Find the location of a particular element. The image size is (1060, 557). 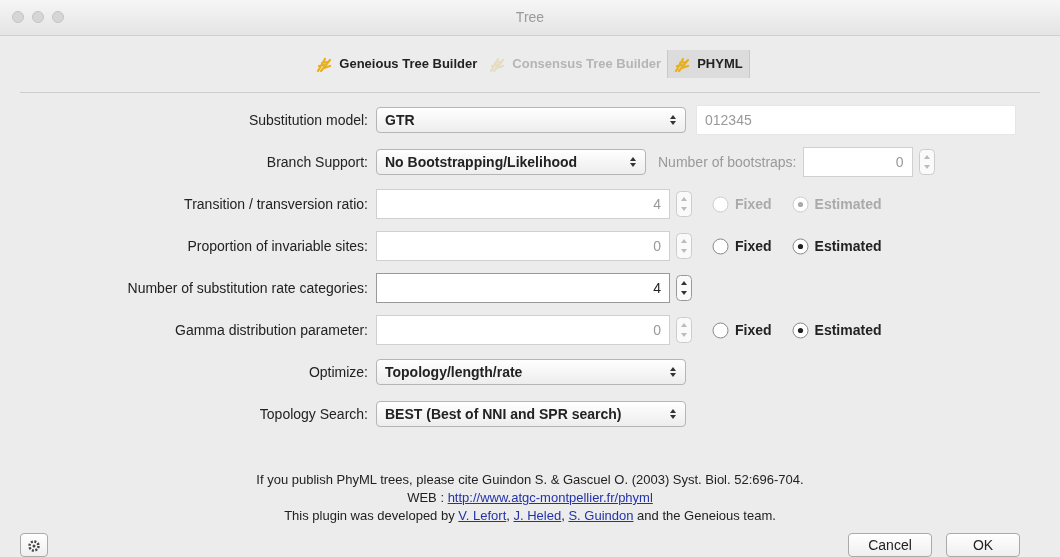

gear-icon is located at coordinates (34, 545).